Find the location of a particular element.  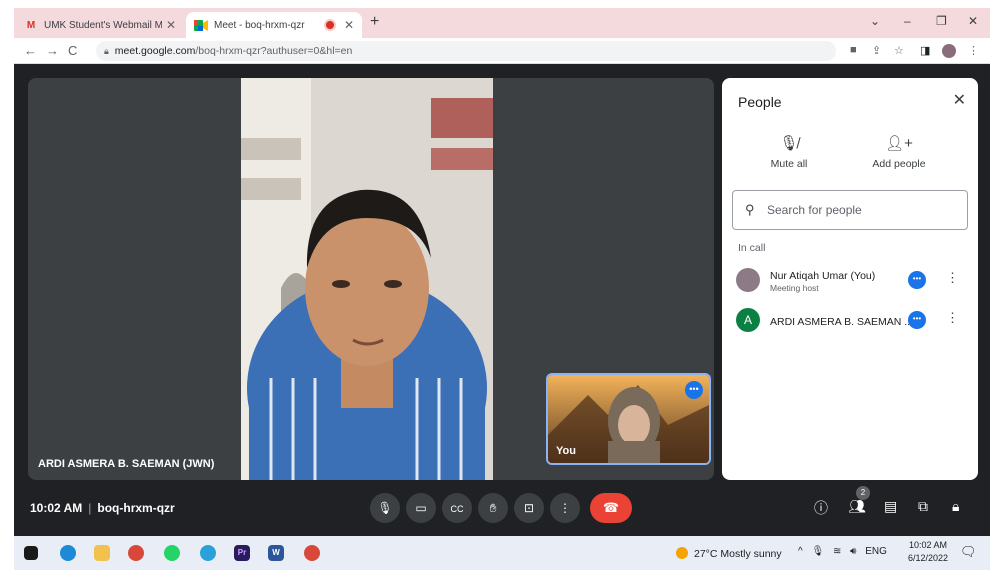

more-vert-icon: ⋮ is located at coordinates (565, 508).